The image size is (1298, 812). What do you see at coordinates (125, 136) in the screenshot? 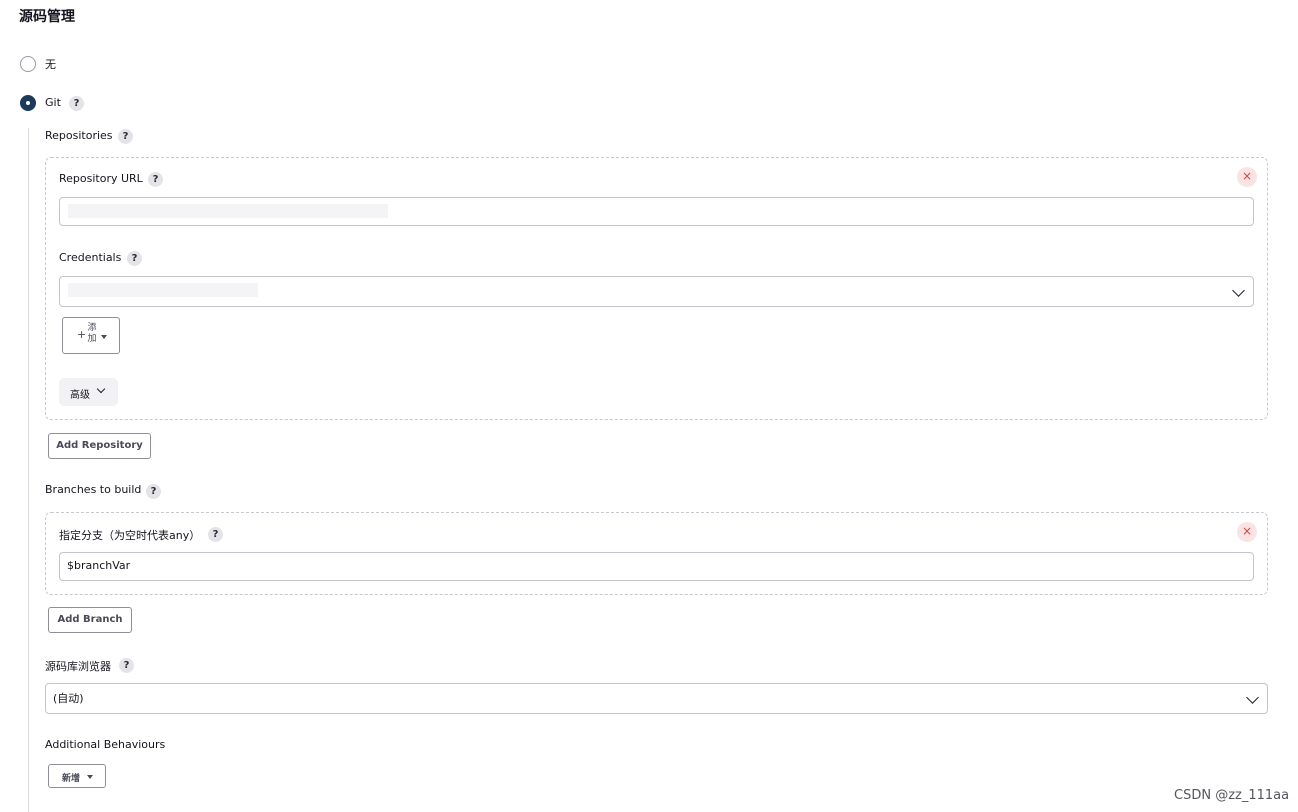
I see `repositories-help-icon: ?` at bounding box center [125, 136].